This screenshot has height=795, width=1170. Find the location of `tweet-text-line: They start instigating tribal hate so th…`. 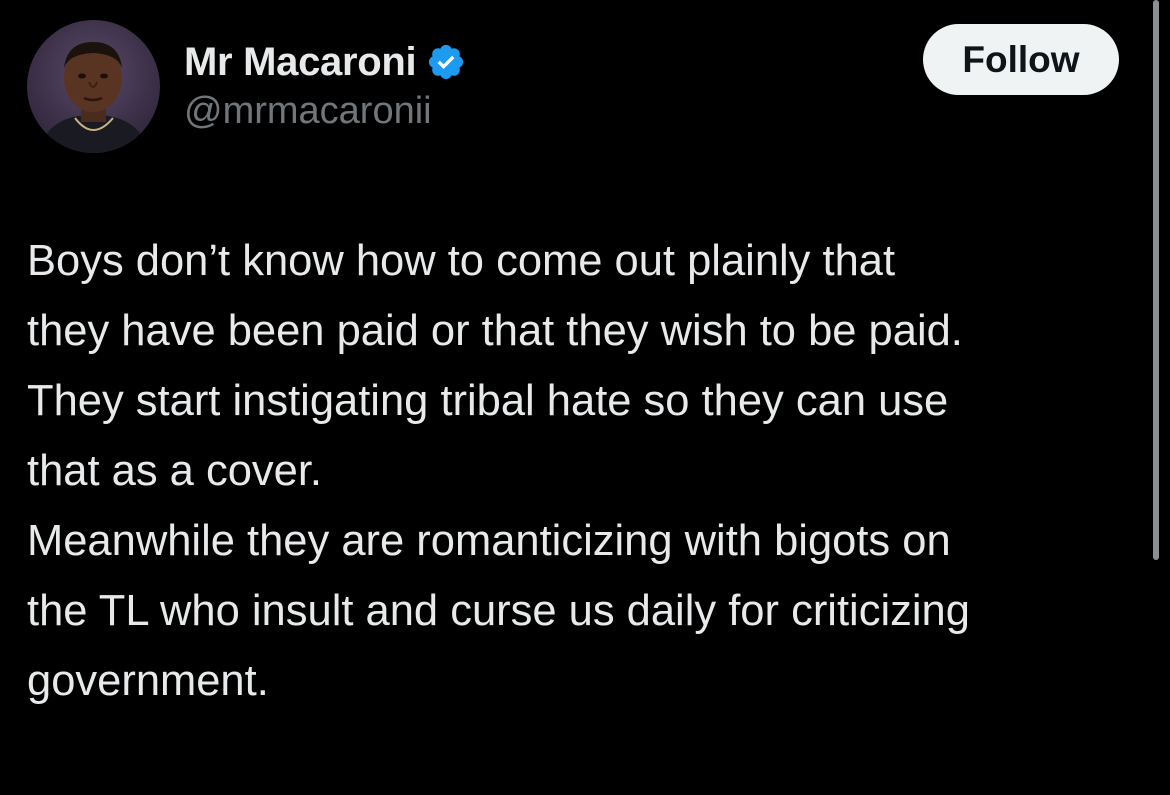

tweet-text-line: They start instigating tribal hate so th… is located at coordinates (488, 401).